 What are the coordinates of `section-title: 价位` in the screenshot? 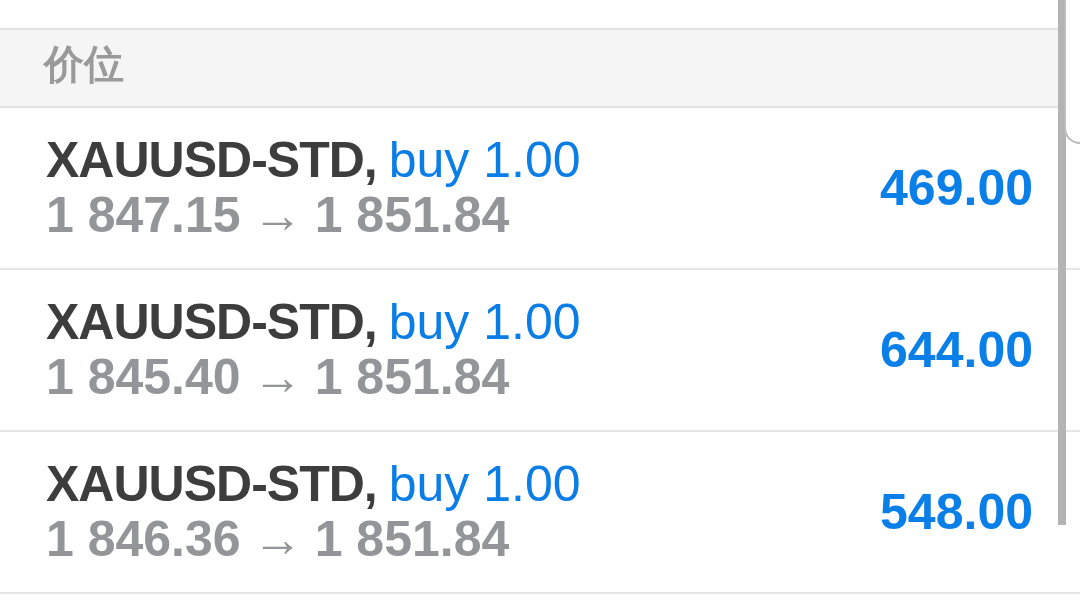 It's located at (84, 64).